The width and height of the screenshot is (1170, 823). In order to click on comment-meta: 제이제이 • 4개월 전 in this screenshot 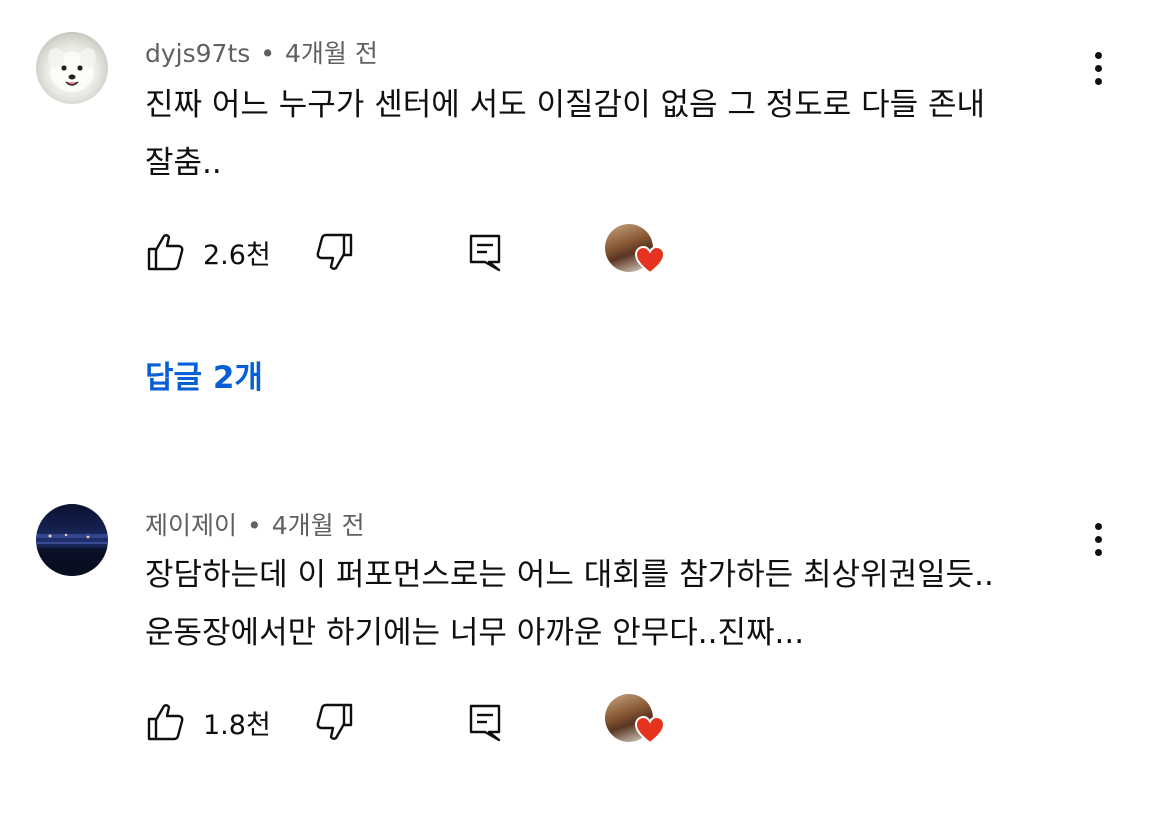, I will do `click(255, 524)`.